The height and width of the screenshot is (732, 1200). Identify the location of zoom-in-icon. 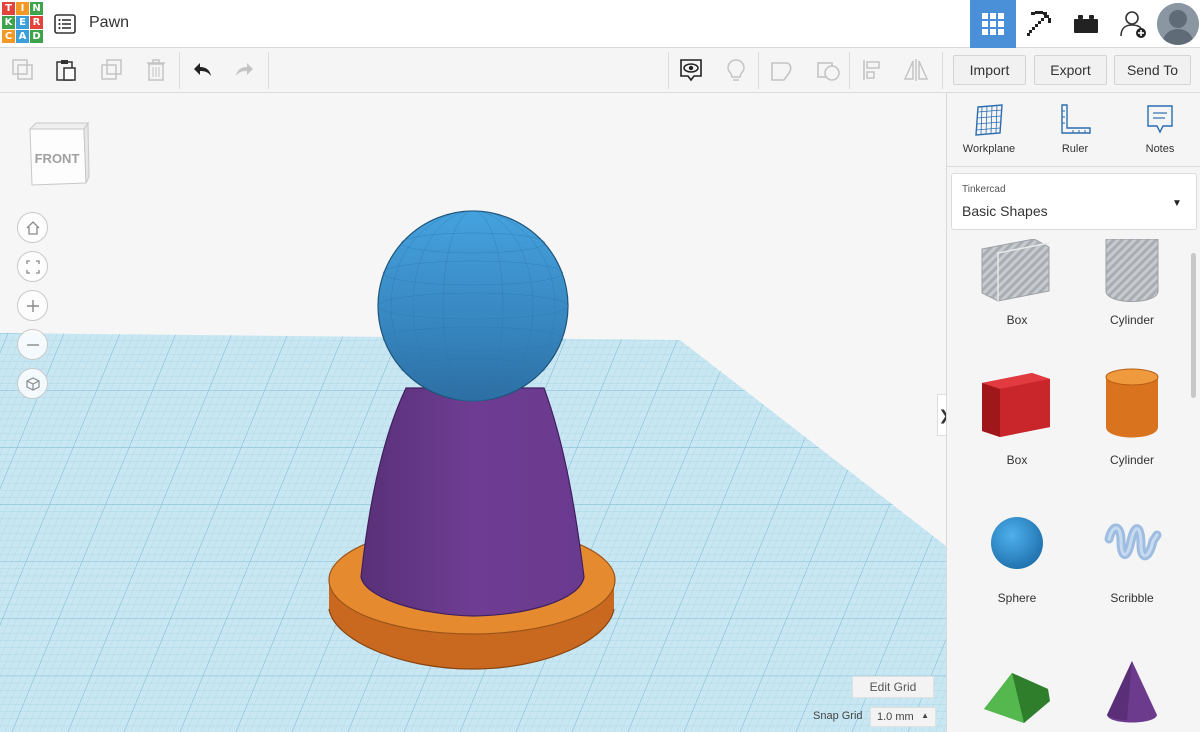
(32, 305).